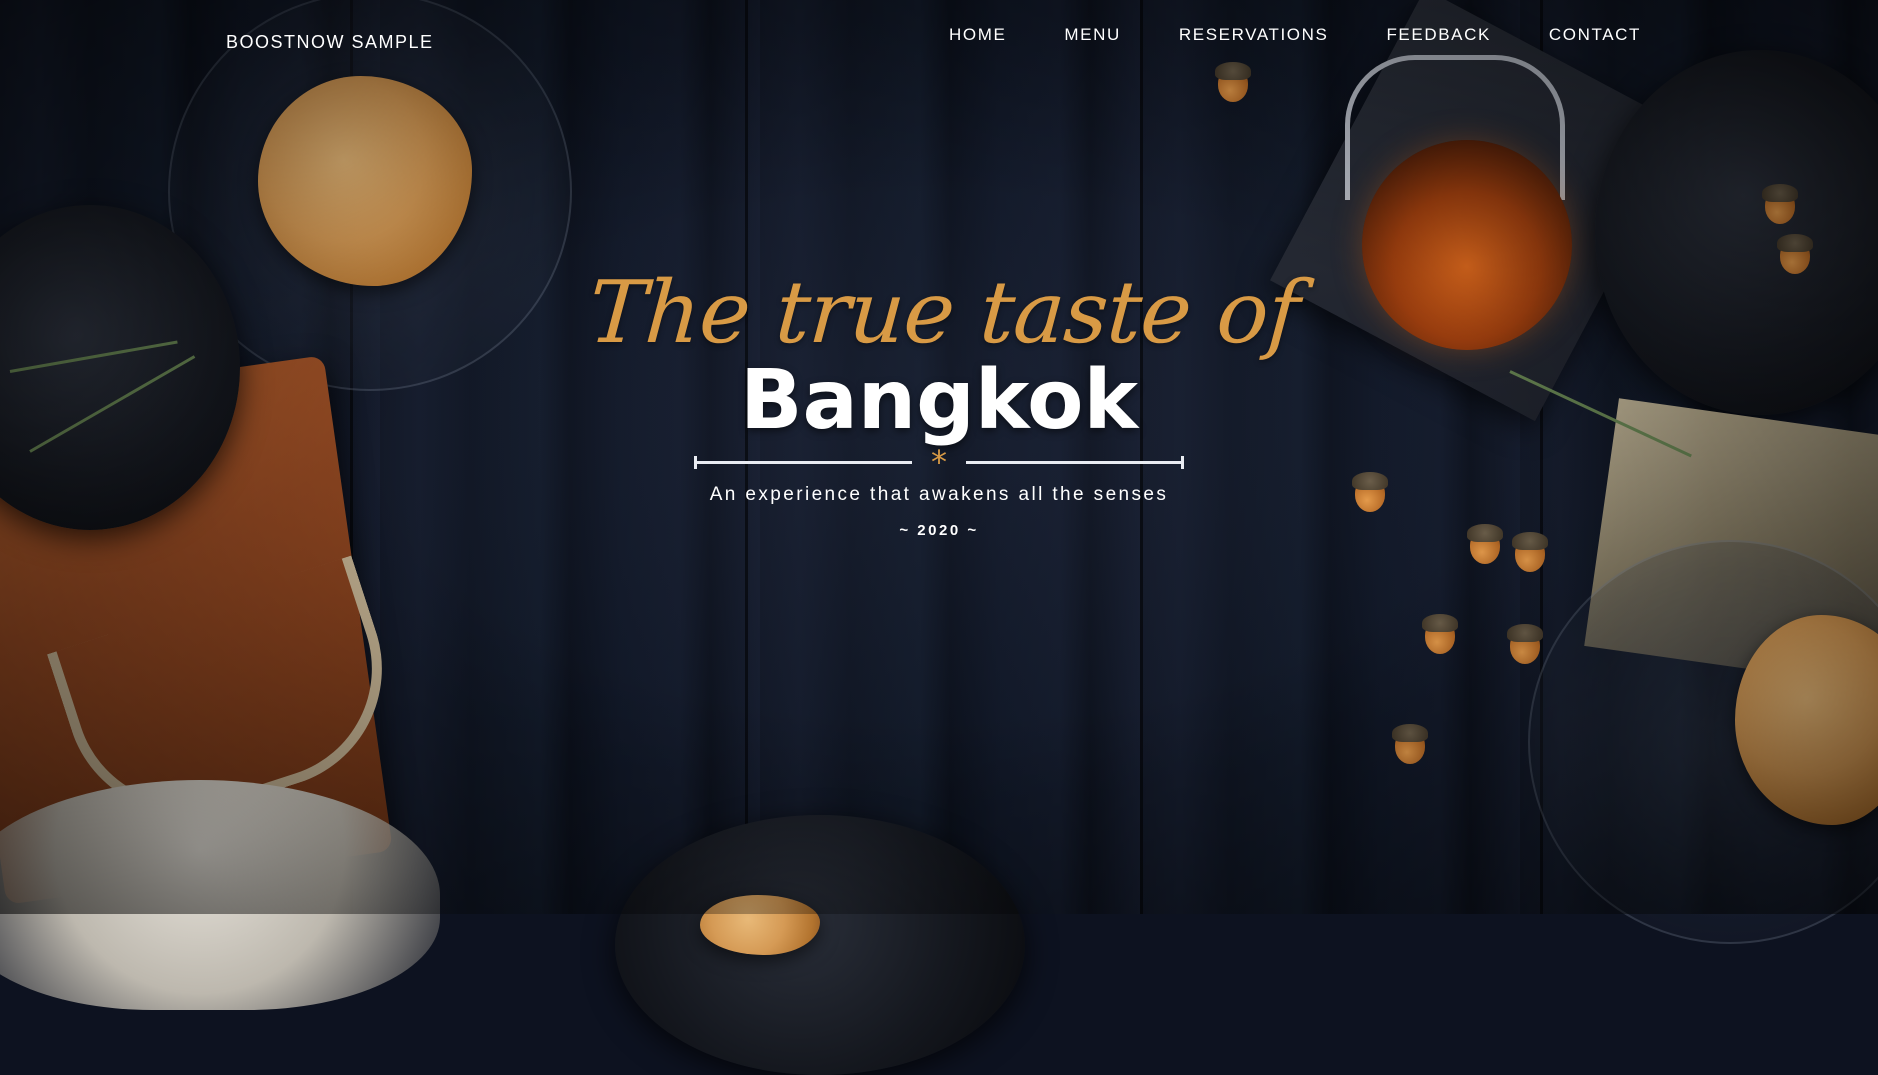 The height and width of the screenshot is (1075, 1878). I want to click on nav-item-feedback: FEEDBACK, so click(1438, 35).